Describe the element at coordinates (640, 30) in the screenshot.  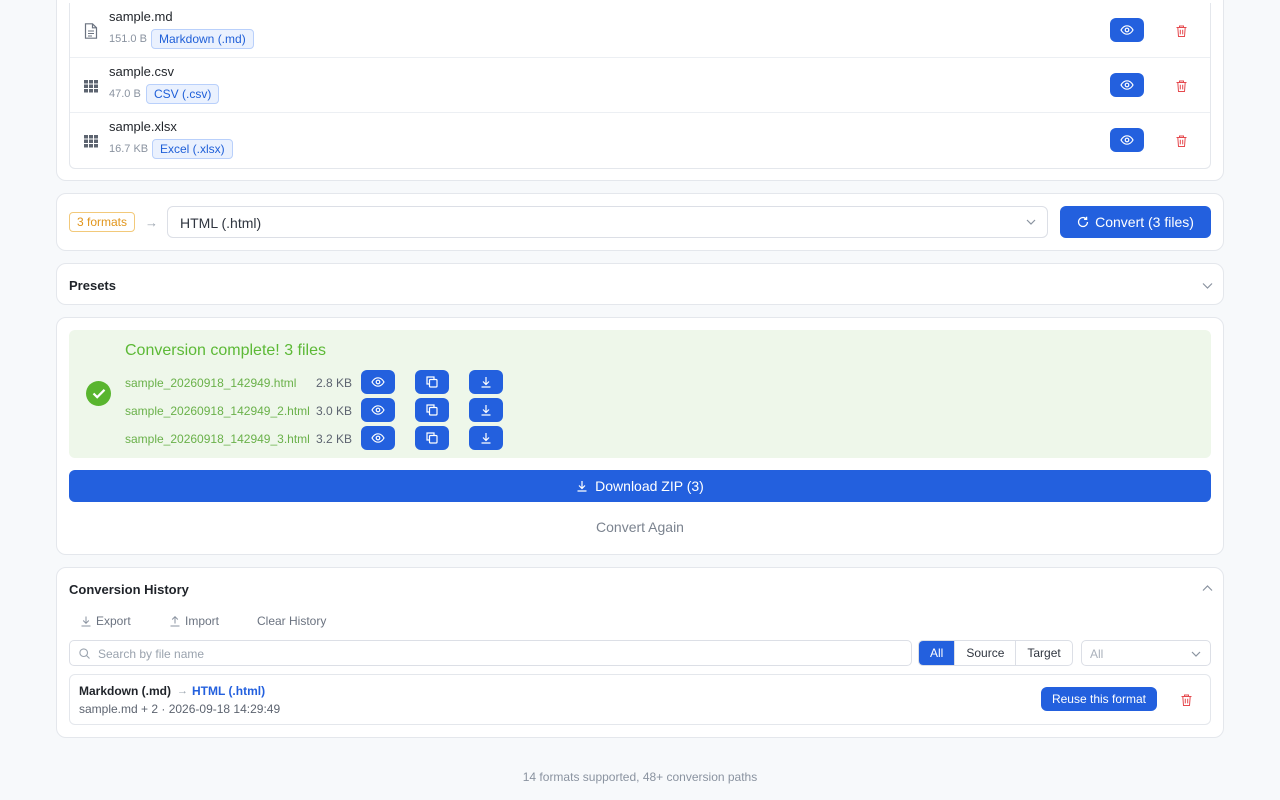
I see `file-row: sample.md 151.0 B Markdown (.md)` at that location.